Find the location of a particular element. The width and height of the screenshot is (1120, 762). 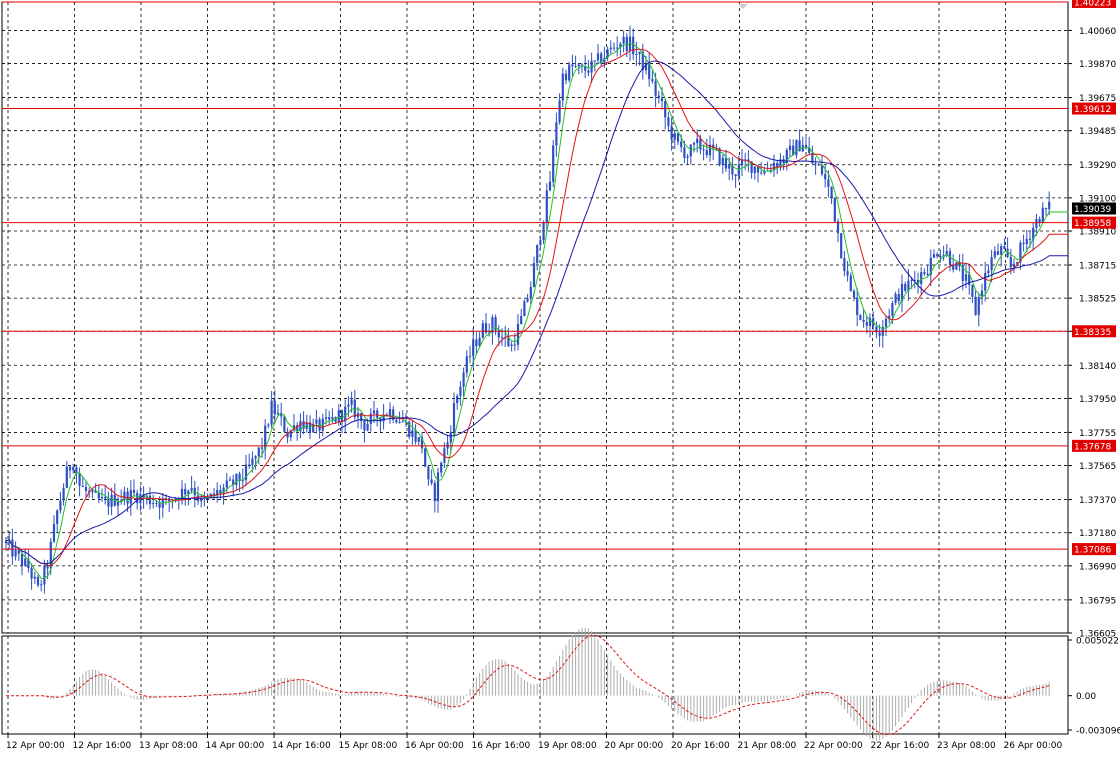

price-level-tag-label: 1.37678 is located at coordinates (1092, 447).